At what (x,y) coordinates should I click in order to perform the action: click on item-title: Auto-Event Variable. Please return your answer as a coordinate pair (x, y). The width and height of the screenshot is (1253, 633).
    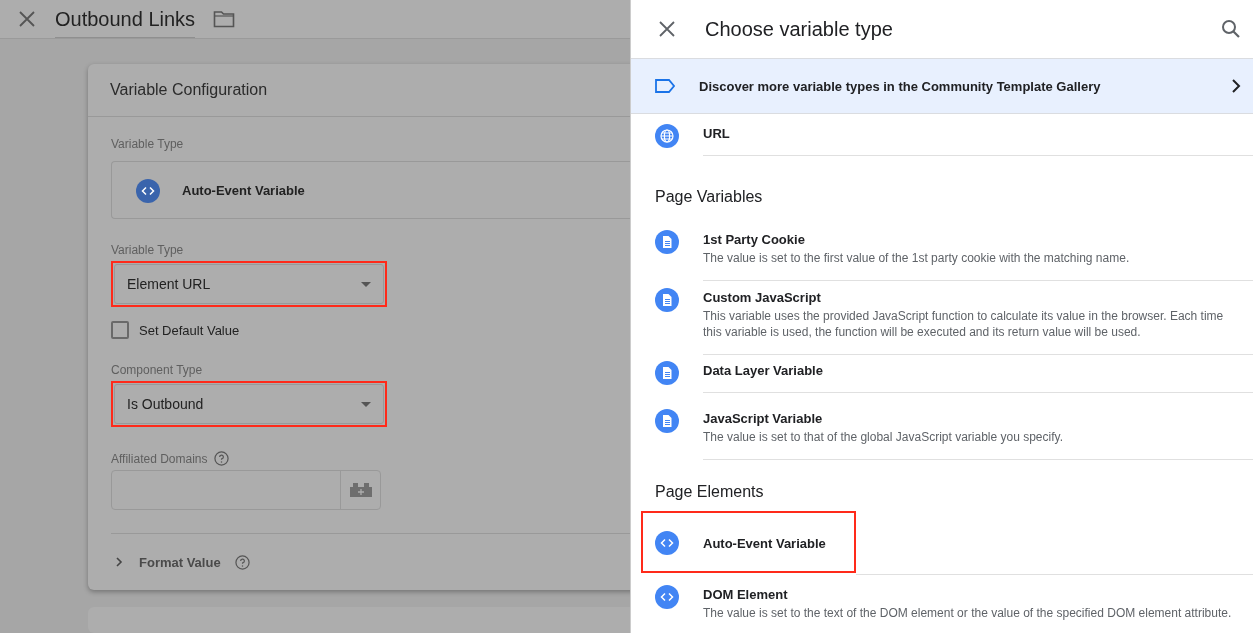
    Looking at the image, I should click on (764, 543).